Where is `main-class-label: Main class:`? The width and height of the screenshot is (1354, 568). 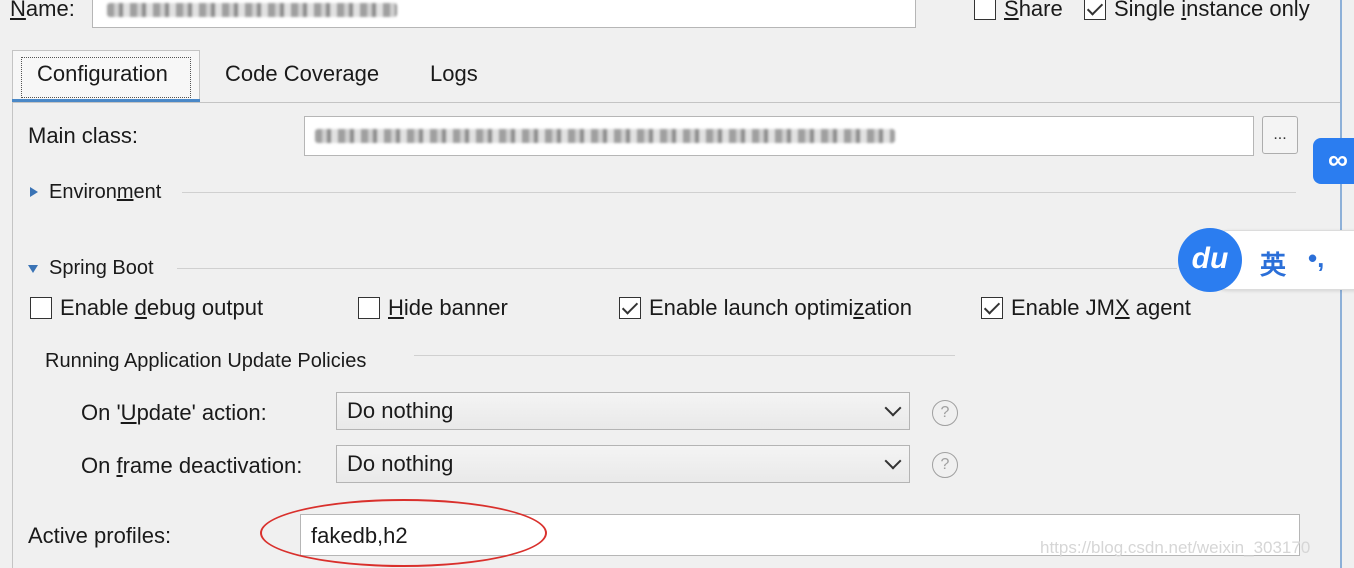
main-class-label: Main class: is located at coordinates (83, 135).